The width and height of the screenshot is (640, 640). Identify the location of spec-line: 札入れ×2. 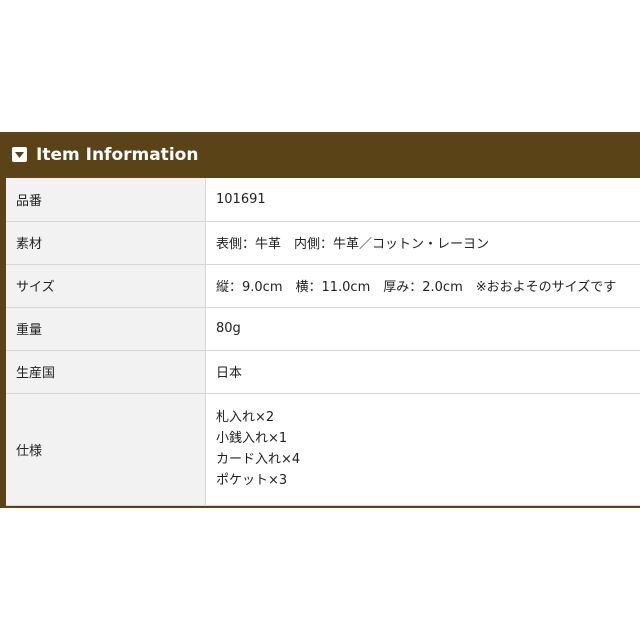
(245, 417).